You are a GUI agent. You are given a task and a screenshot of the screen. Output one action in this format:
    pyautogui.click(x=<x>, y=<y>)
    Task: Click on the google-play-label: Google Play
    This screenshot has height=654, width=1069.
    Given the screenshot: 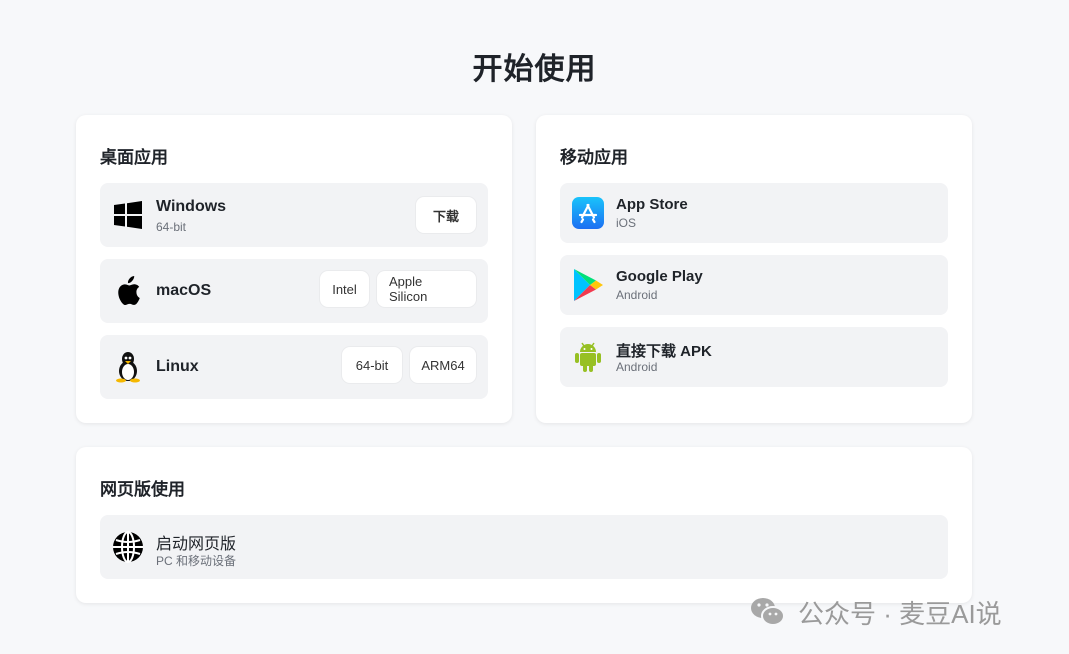 What is the action you would take?
    pyautogui.click(x=659, y=276)
    